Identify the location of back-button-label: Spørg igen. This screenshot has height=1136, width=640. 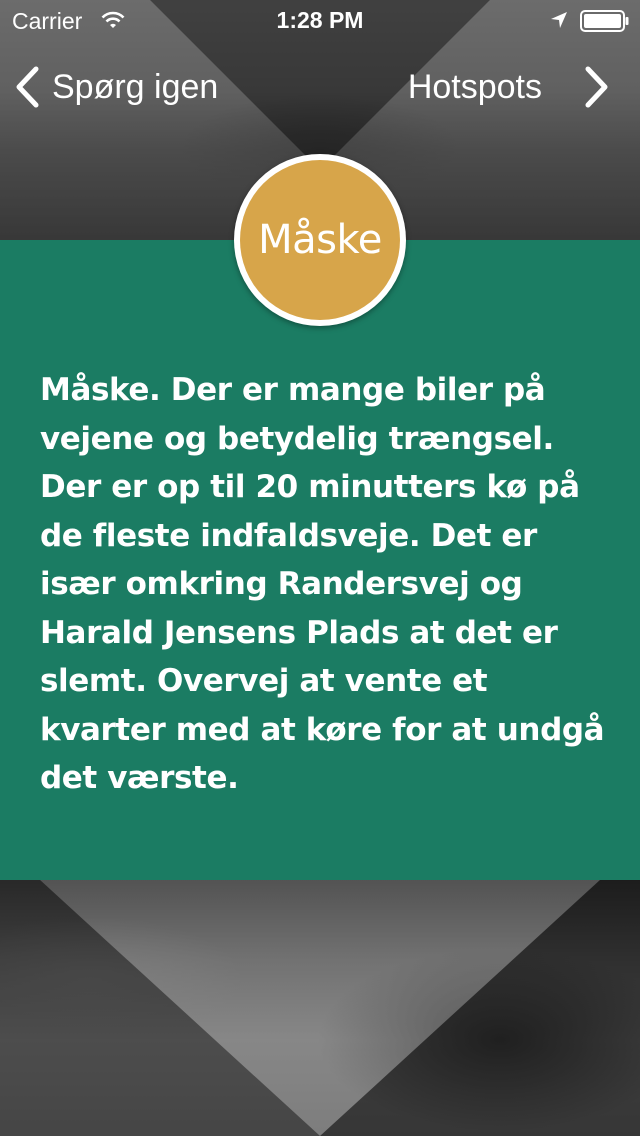
(135, 86).